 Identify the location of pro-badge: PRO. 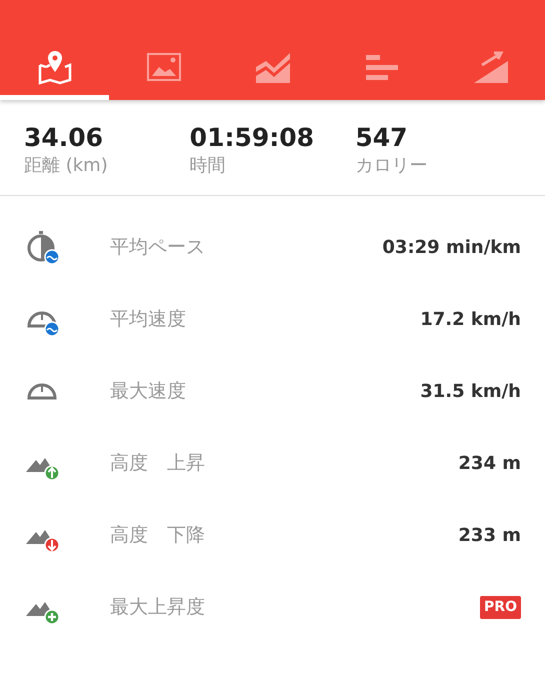
(500, 607).